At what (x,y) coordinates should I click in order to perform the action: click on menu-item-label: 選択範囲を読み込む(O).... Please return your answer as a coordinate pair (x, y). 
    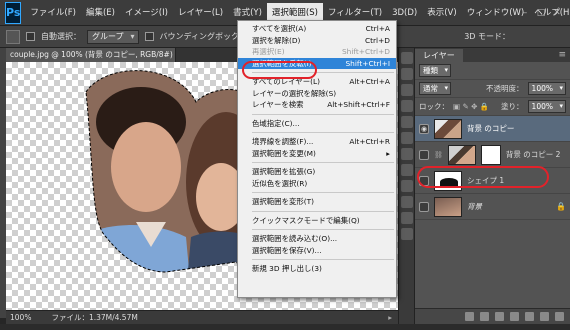
    Looking at the image, I should click on (295, 239).